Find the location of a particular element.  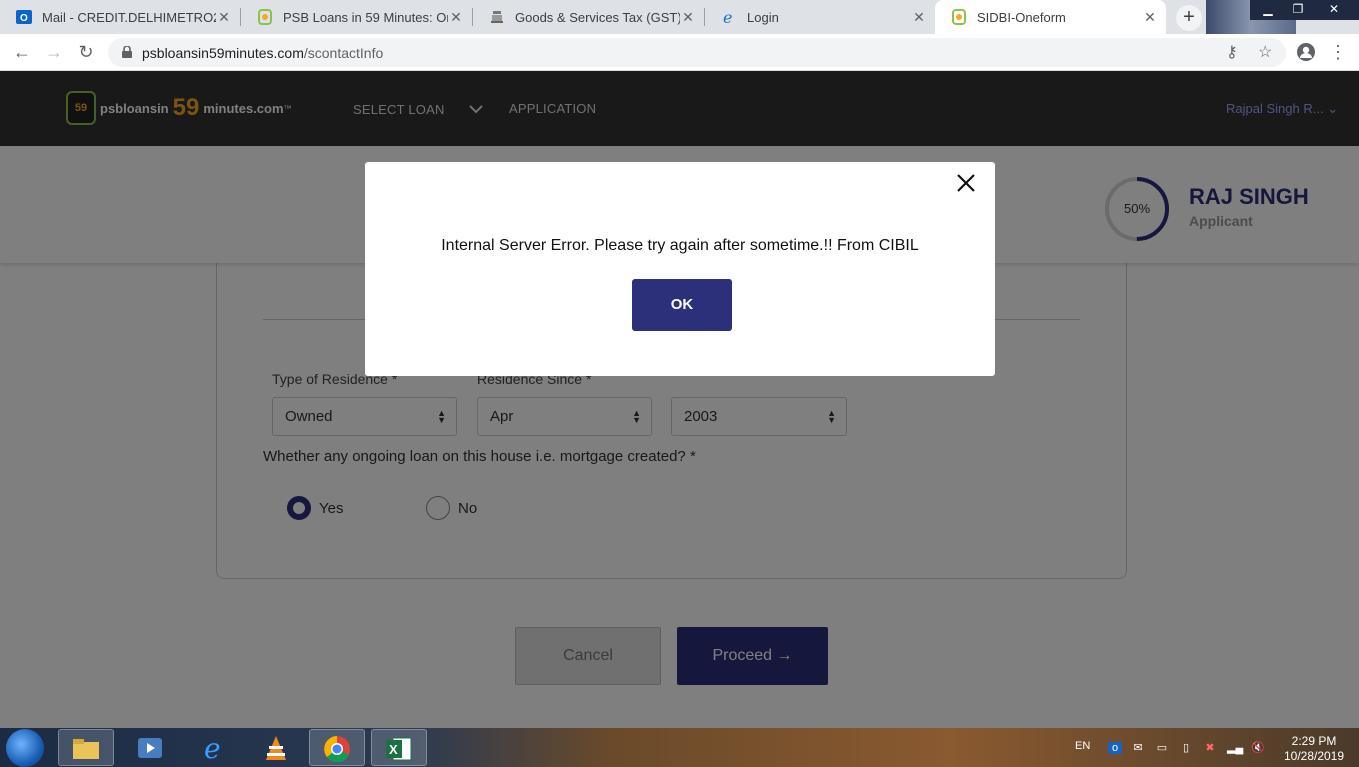

outlook-icon: O is located at coordinates (24, 17).